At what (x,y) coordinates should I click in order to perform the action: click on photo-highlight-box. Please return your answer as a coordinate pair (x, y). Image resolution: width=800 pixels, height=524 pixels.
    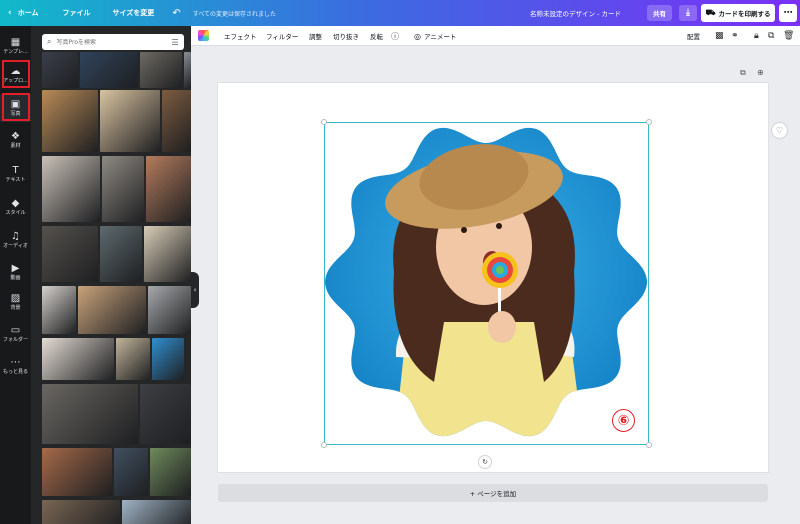
    Looking at the image, I should click on (16, 107).